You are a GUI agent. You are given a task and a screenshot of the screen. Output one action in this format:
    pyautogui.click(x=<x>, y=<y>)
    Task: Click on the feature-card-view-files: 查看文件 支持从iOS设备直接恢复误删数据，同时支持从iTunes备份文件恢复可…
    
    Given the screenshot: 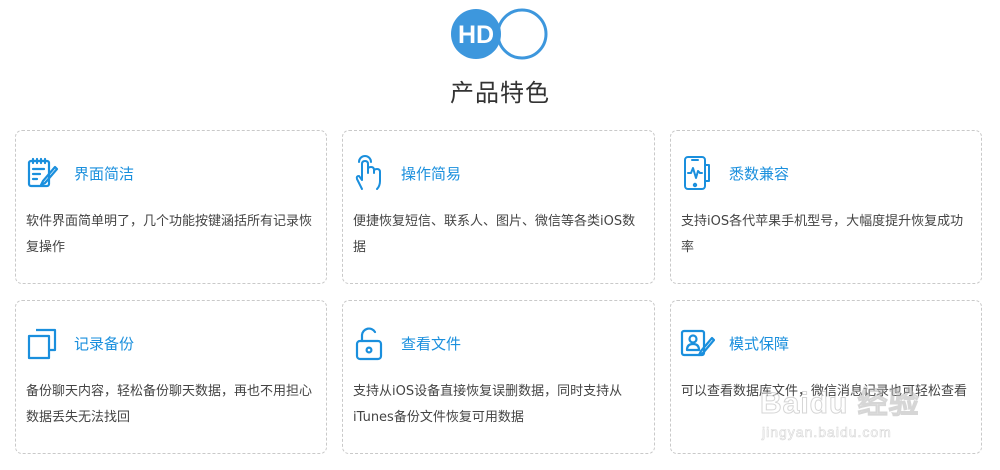 What is the action you would take?
    pyautogui.click(x=498, y=377)
    